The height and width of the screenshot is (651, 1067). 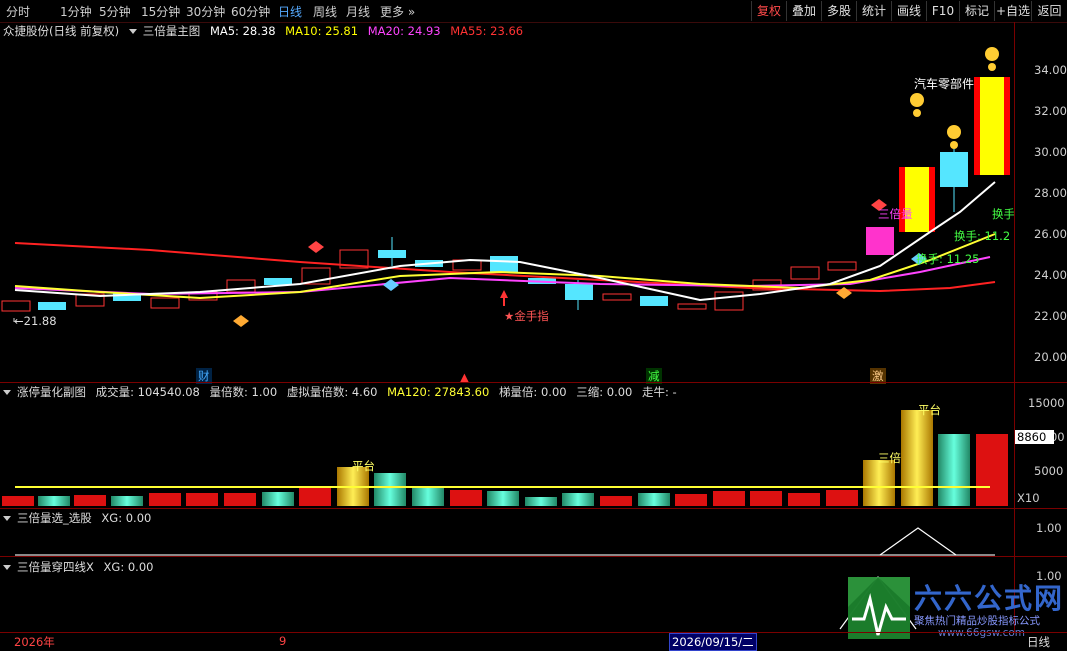 I want to click on overlay-button: 叠加, so click(x=803, y=11).